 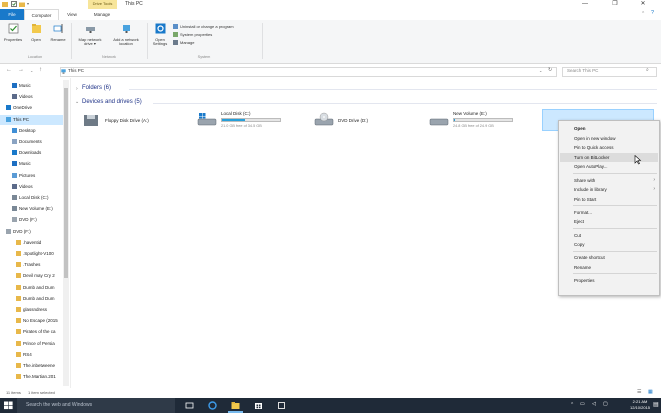 I want to click on minimize-button: —, so click(x=585, y=4).